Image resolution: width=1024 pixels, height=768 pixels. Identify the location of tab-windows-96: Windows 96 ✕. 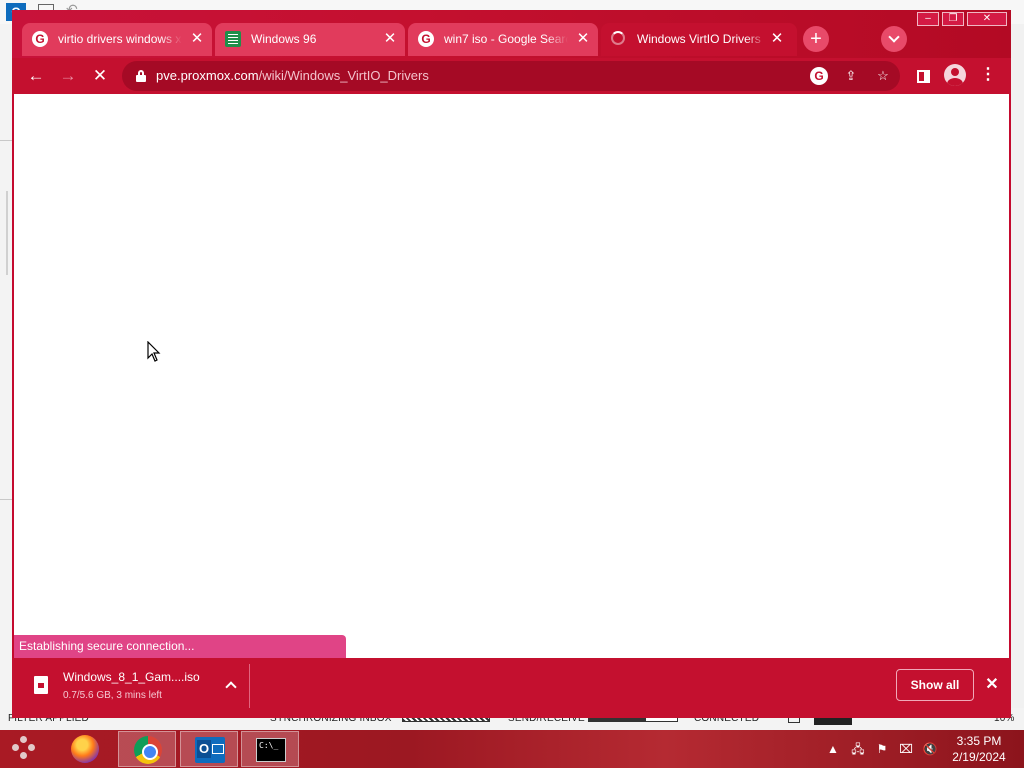
(310, 39).